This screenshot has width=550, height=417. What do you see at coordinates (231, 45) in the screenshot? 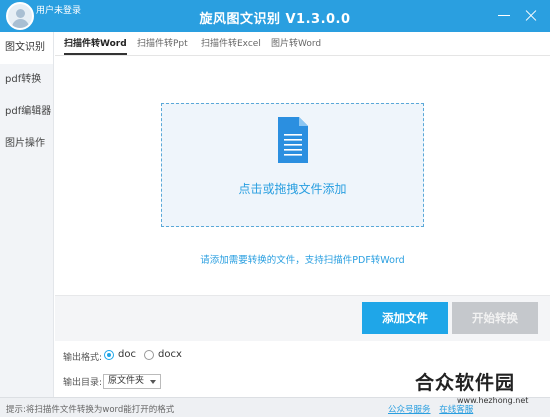
I see `tab-scan-to-excel: 扫描件转Excel` at bounding box center [231, 45].